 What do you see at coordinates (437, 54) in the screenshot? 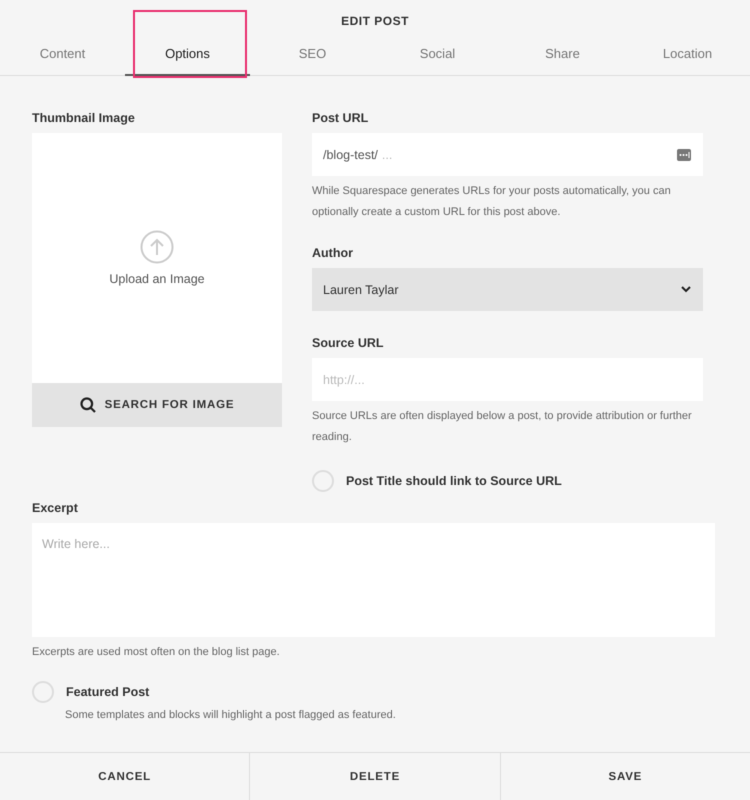
I see `tab: Social` at bounding box center [437, 54].